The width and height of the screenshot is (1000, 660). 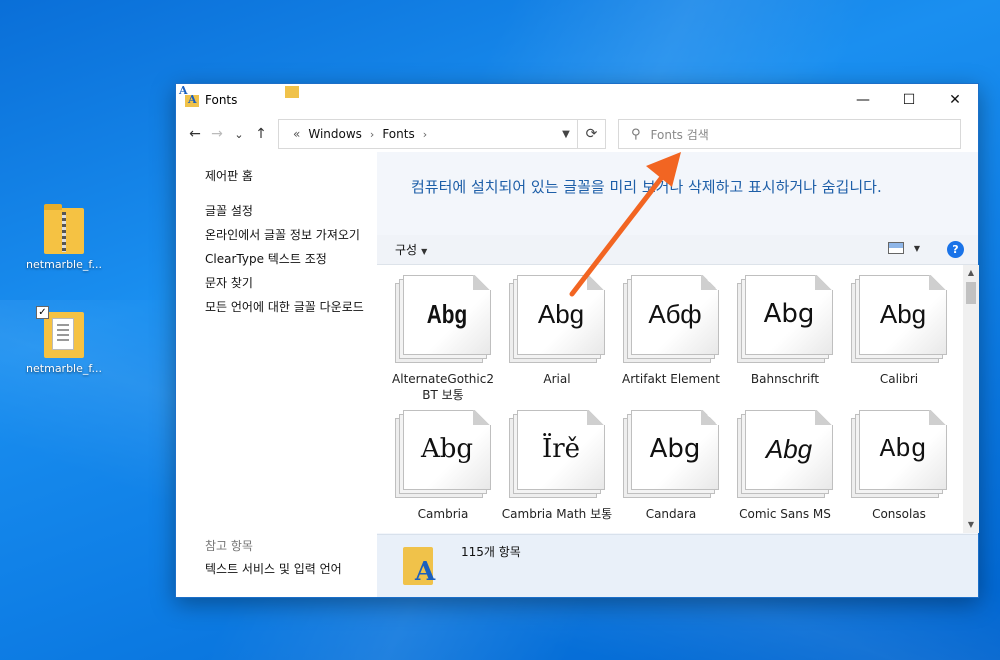 I want to click on search-input: ⚲ Fonts 검색, so click(x=789, y=134).